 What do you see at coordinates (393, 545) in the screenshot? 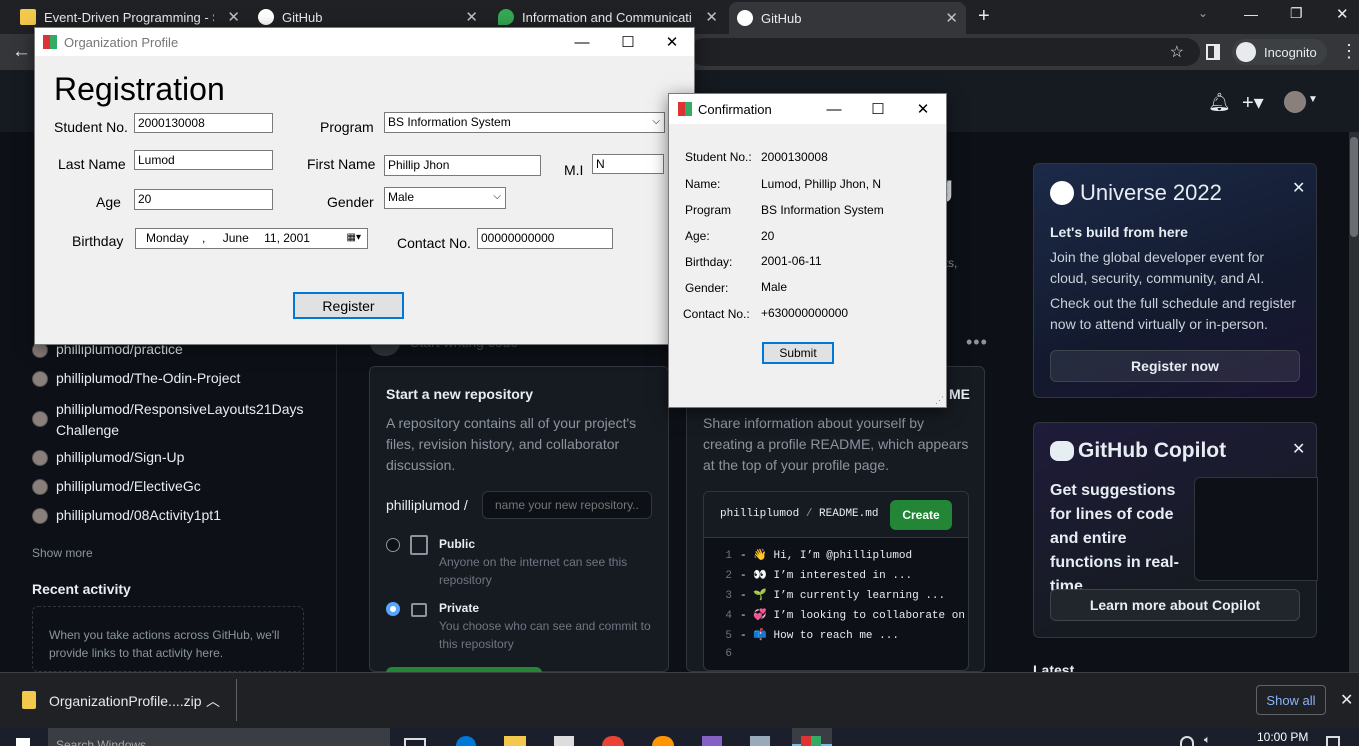
I see `public-radio` at bounding box center [393, 545].